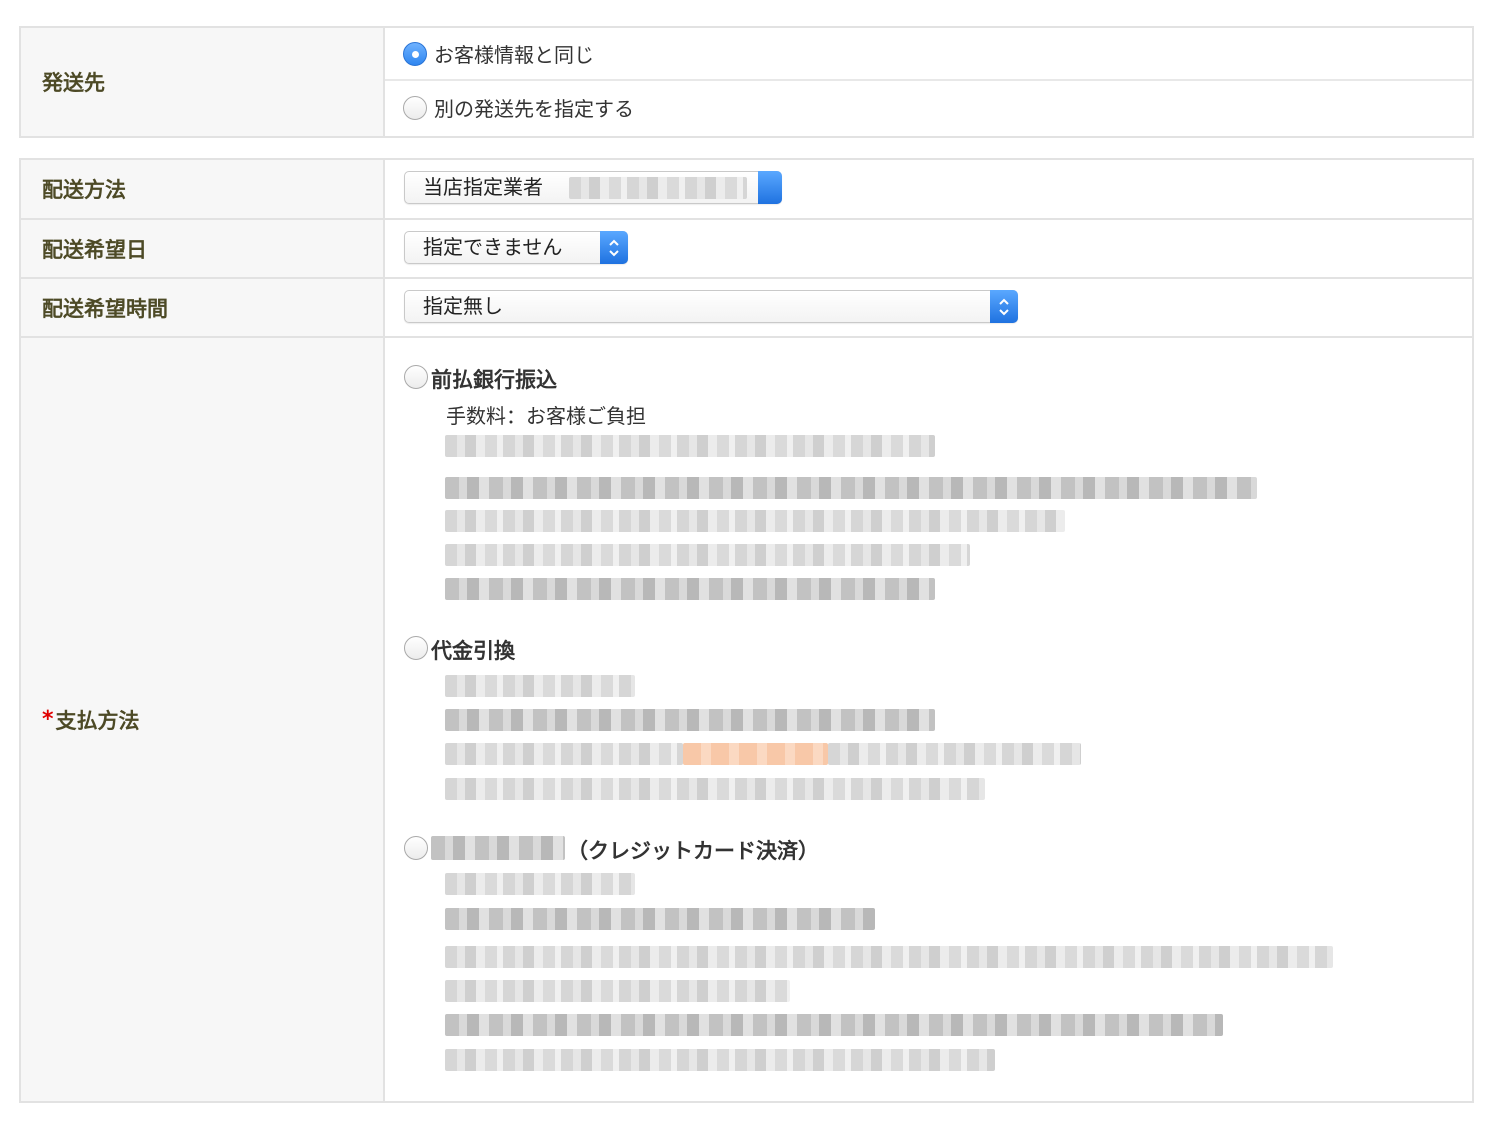  I want to click on cash-on-delivery-obscured-highlight, so click(755, 754).